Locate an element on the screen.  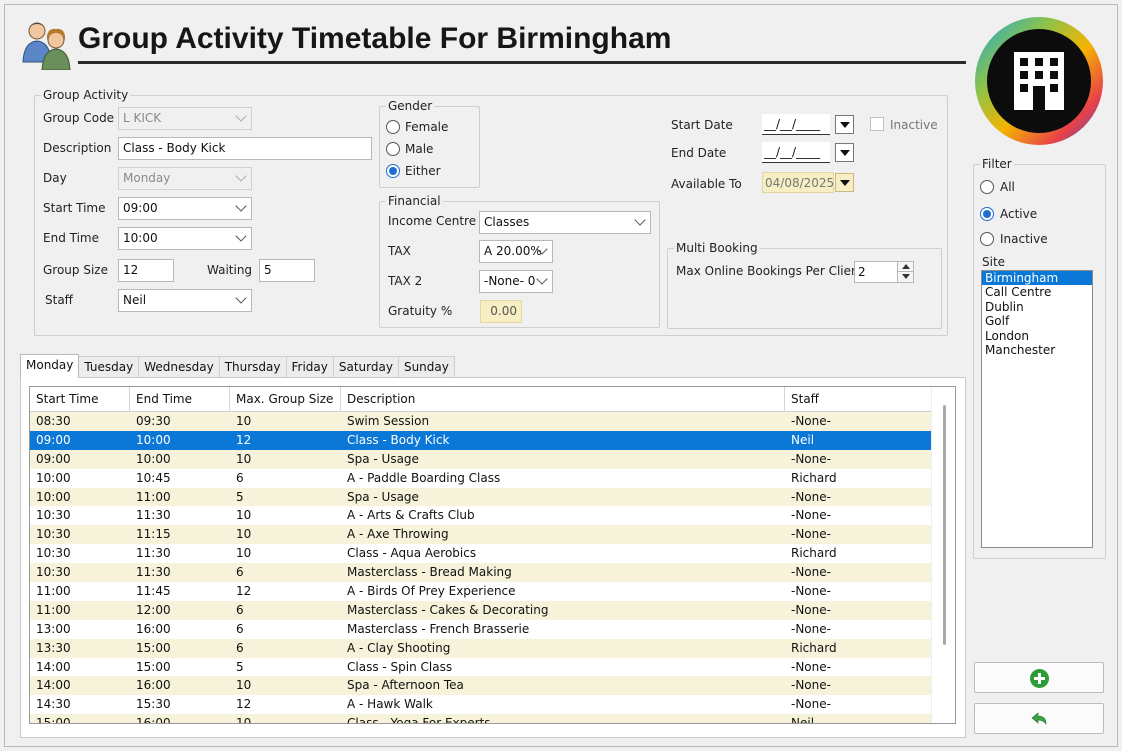
table-row: 14:00 15:00 5 Class - Spin Class -None- is located at coordinates (480, 667).